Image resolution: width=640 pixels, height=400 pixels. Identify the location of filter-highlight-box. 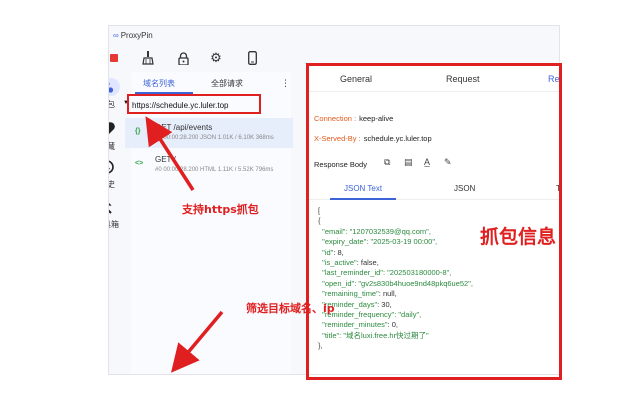
(194, 104).